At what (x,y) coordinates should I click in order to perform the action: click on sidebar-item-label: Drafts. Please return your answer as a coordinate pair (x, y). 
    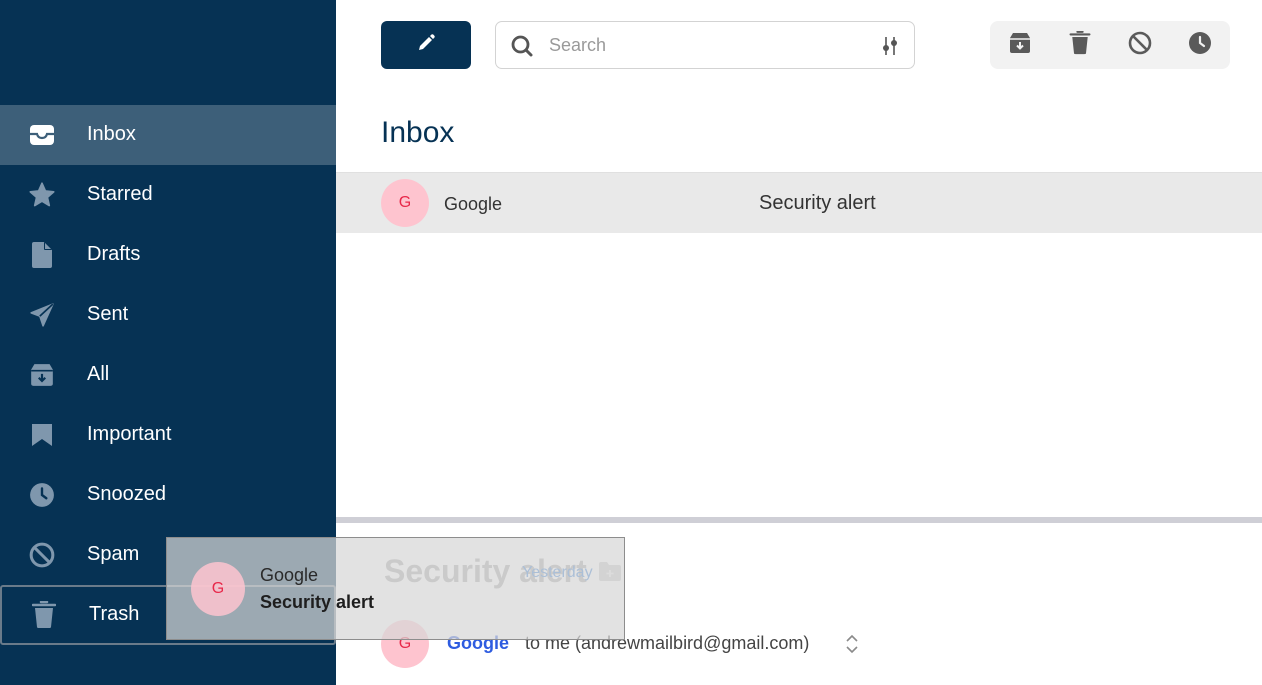
    Looking at the image, I should click on (114, 254).